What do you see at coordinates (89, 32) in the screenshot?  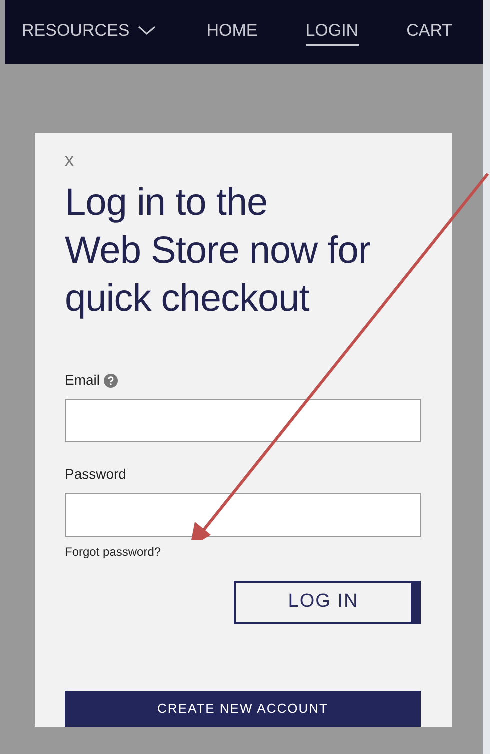 I see `resources-menu: RESOURCES` at bounding box center [89, 32].